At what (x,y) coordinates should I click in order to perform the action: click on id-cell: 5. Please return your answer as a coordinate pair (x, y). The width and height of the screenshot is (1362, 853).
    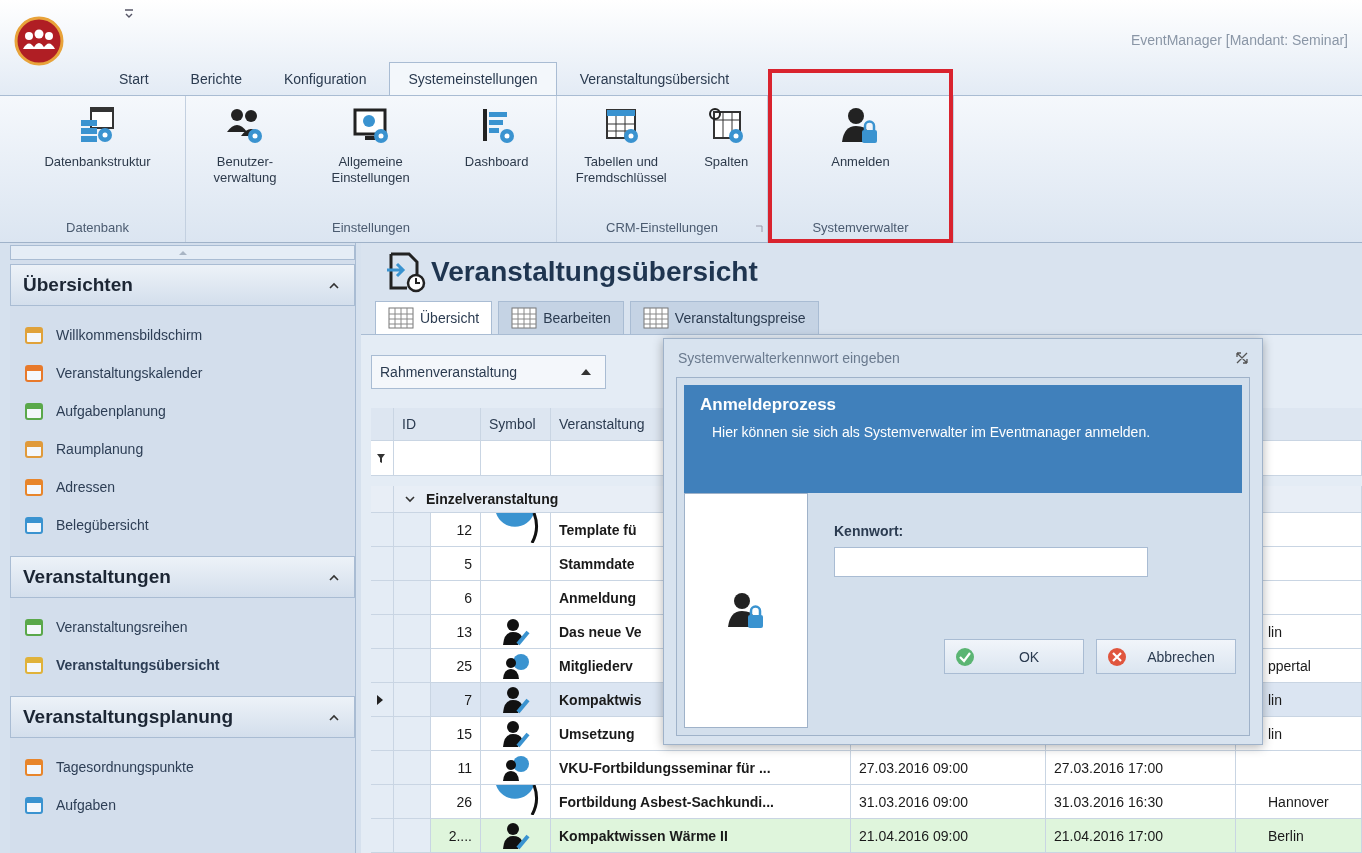
    Looking at the image, I should click on (468, 563).